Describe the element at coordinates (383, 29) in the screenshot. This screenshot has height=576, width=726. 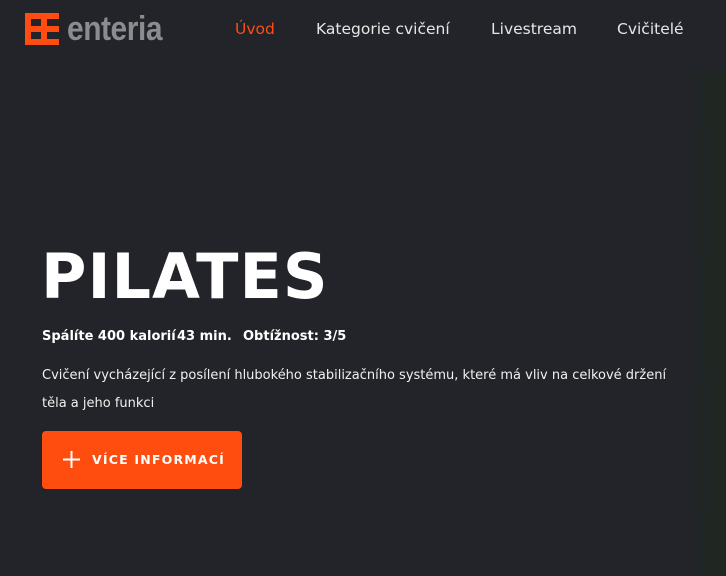
I see `nav-item-kategorie-cviceni: Kategorie cvičení` at that location.